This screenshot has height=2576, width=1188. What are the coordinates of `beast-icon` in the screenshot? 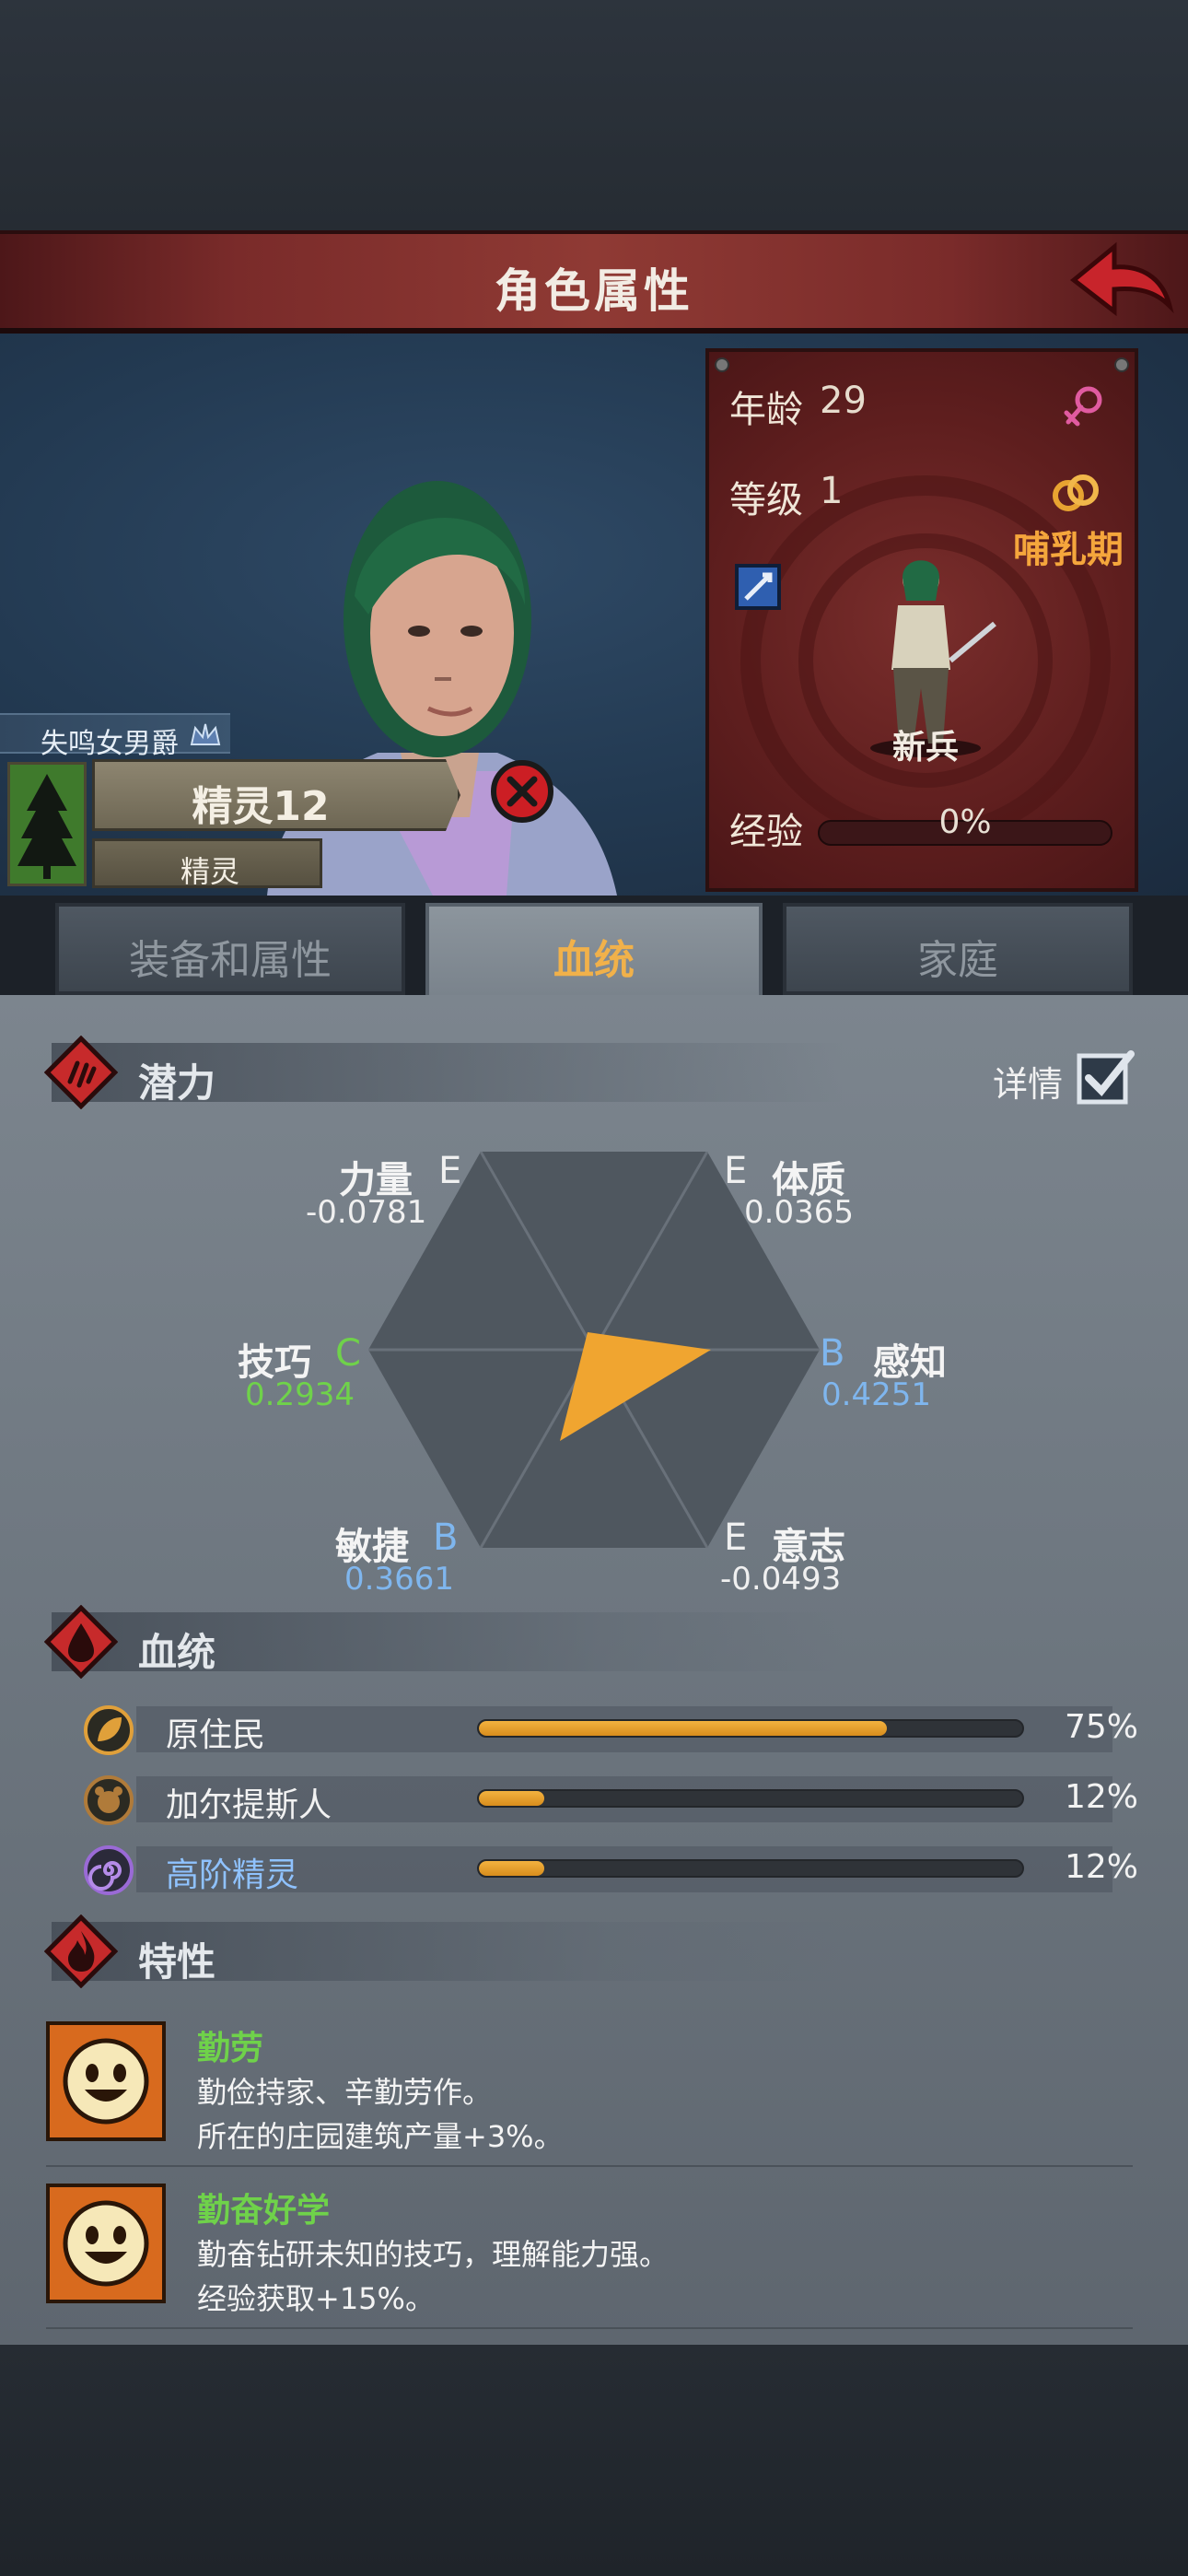 It's located at (109, 1800).